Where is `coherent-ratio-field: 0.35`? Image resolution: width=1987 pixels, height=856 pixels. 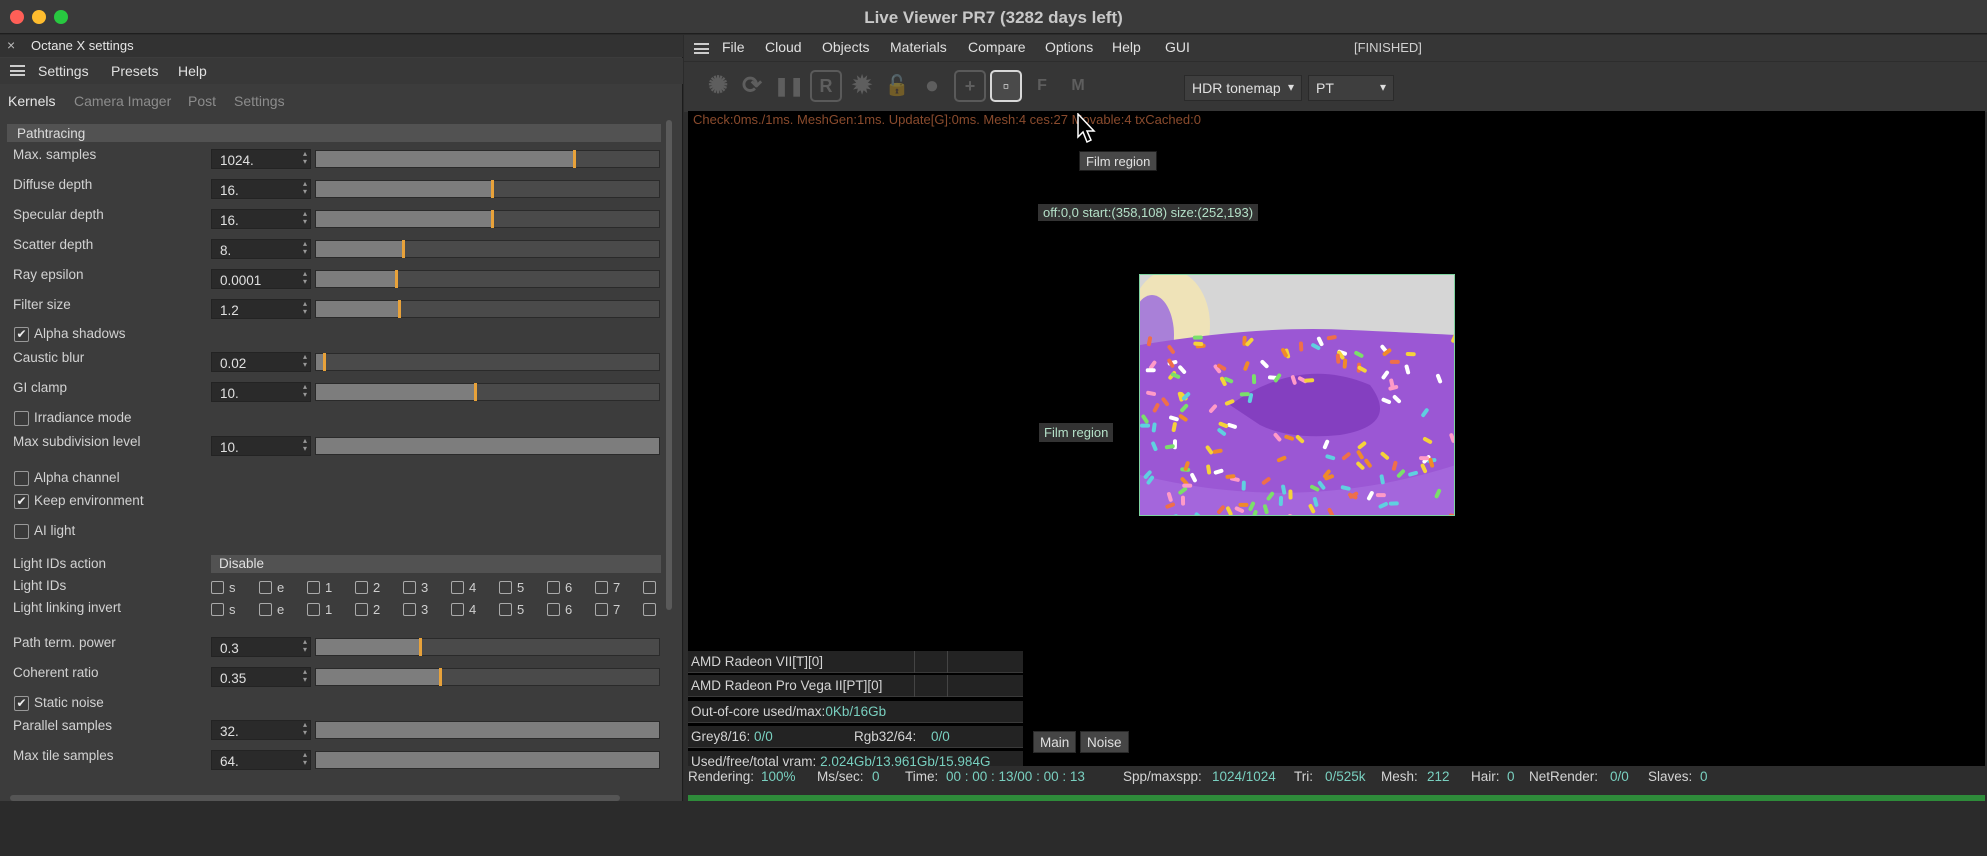
coherent-ratio-field: 0.35 is located at coordinates (261, 677).